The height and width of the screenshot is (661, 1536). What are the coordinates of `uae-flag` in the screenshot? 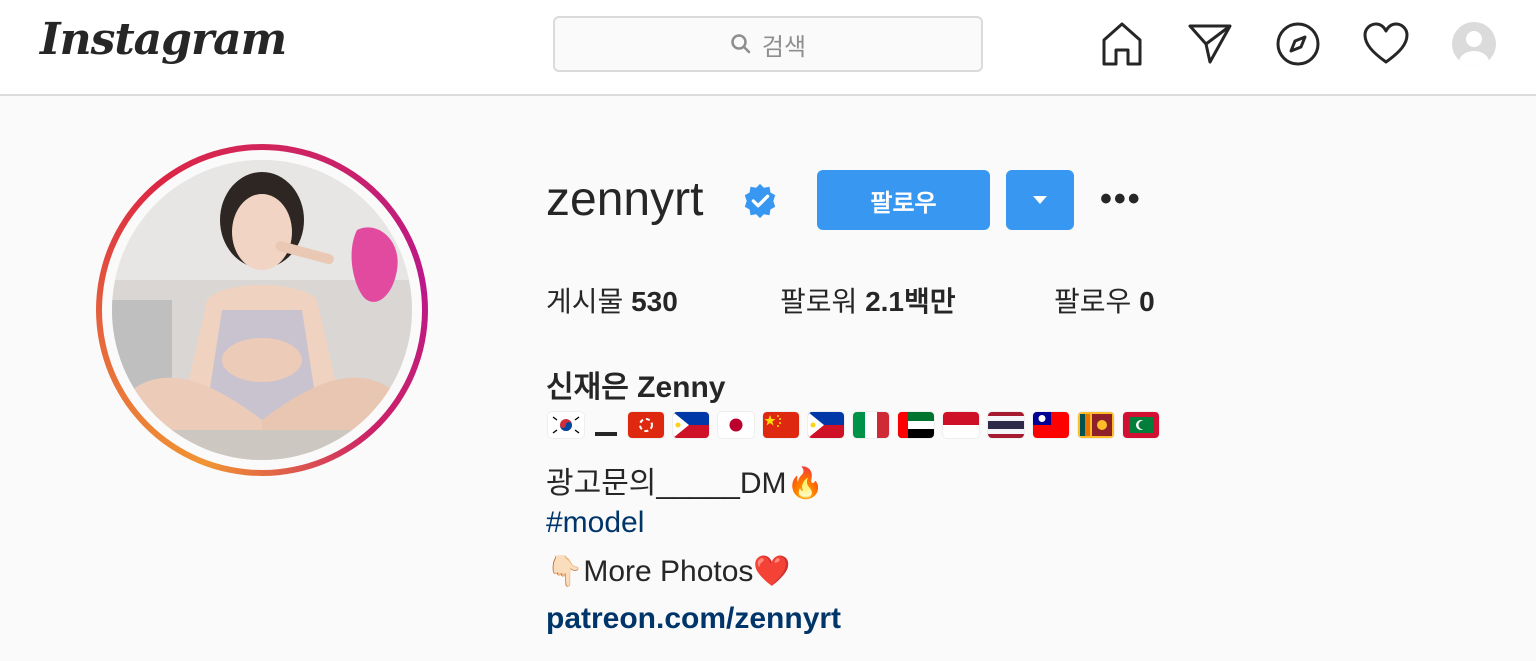 It's located at (916, 425).